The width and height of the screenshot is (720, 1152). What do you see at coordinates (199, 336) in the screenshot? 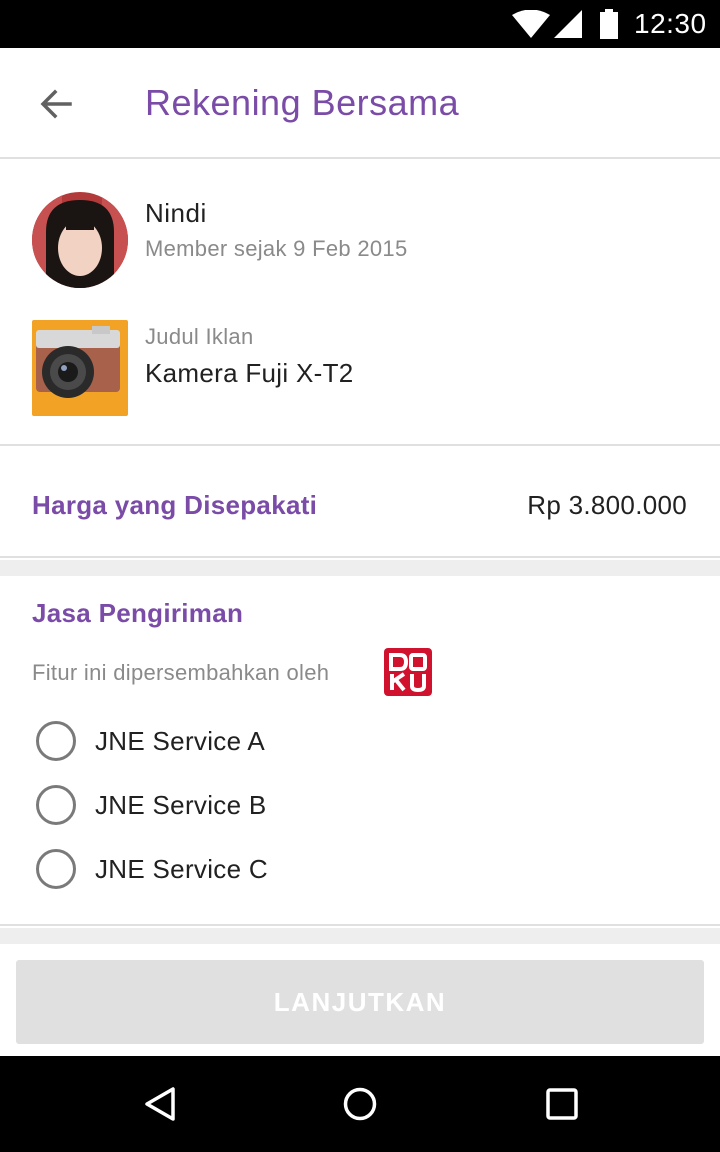
I see `ad-title-label: Judul Iklan` at bounding box center [199, 336].